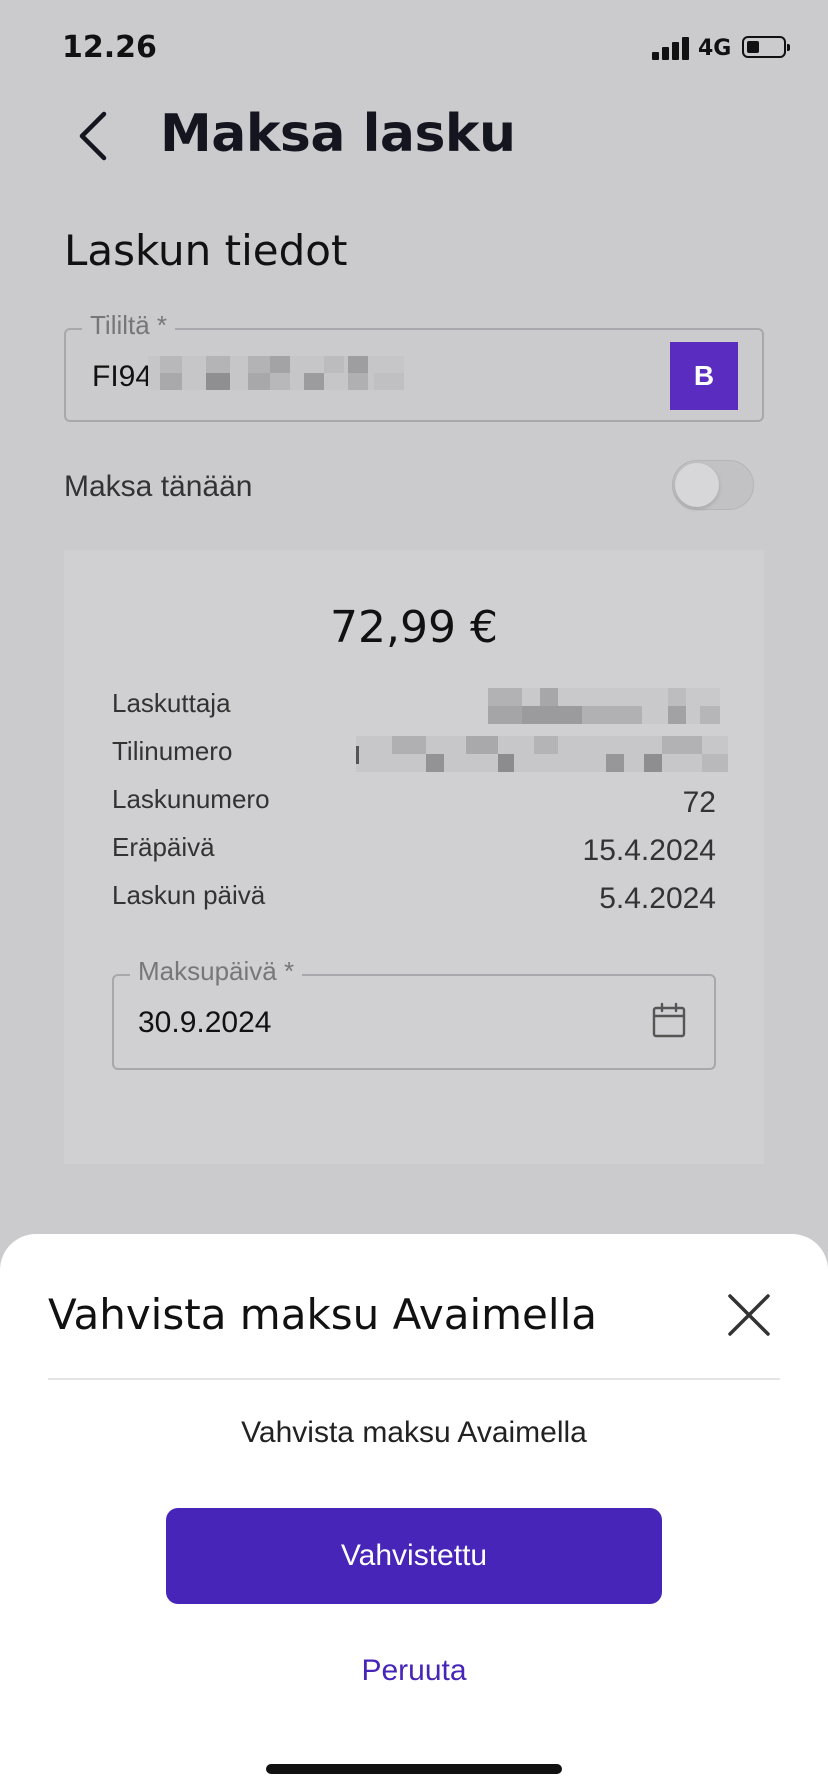 Image resolution: width=828 pixels, height=1792 pixels. Describe the element at coordinates (109, 47) in the screenshot. I see `status-time: 12.26` at that location.